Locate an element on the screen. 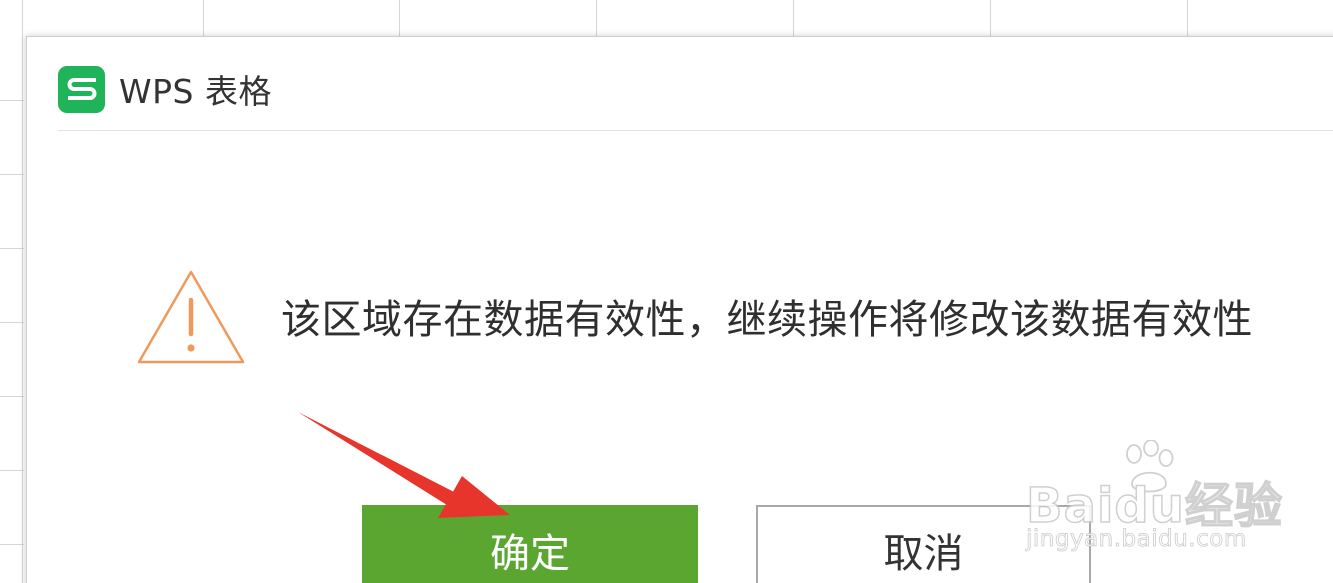 This screenshot has width=1333, height=583. ok-button-label: 确定 is located at coordinates (530, 554).